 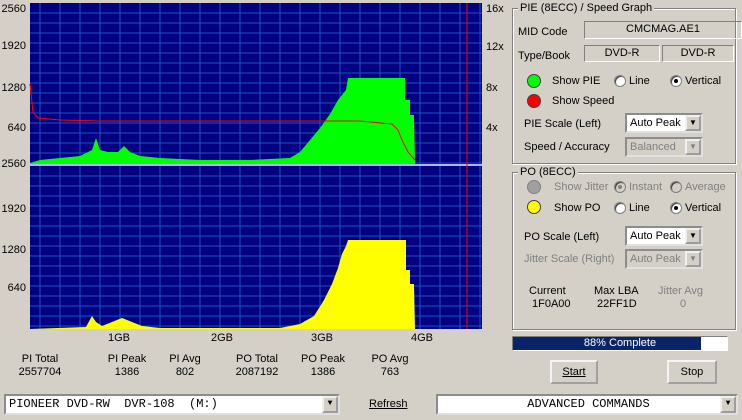 I want to click on x-label-4gb: 4GB, so click(x=422, y=338).